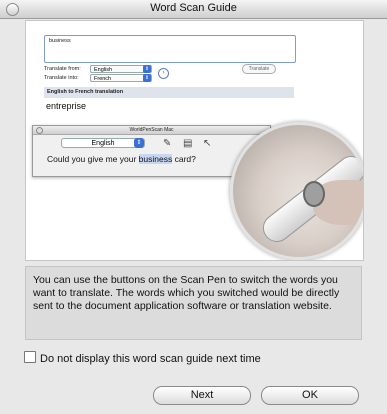 The width and height of the screenshot is (387, 414). What do you see at coordinates (314, 194) in the screenshot?
I see `pen-button-icon` at bounding box center [314, 194].